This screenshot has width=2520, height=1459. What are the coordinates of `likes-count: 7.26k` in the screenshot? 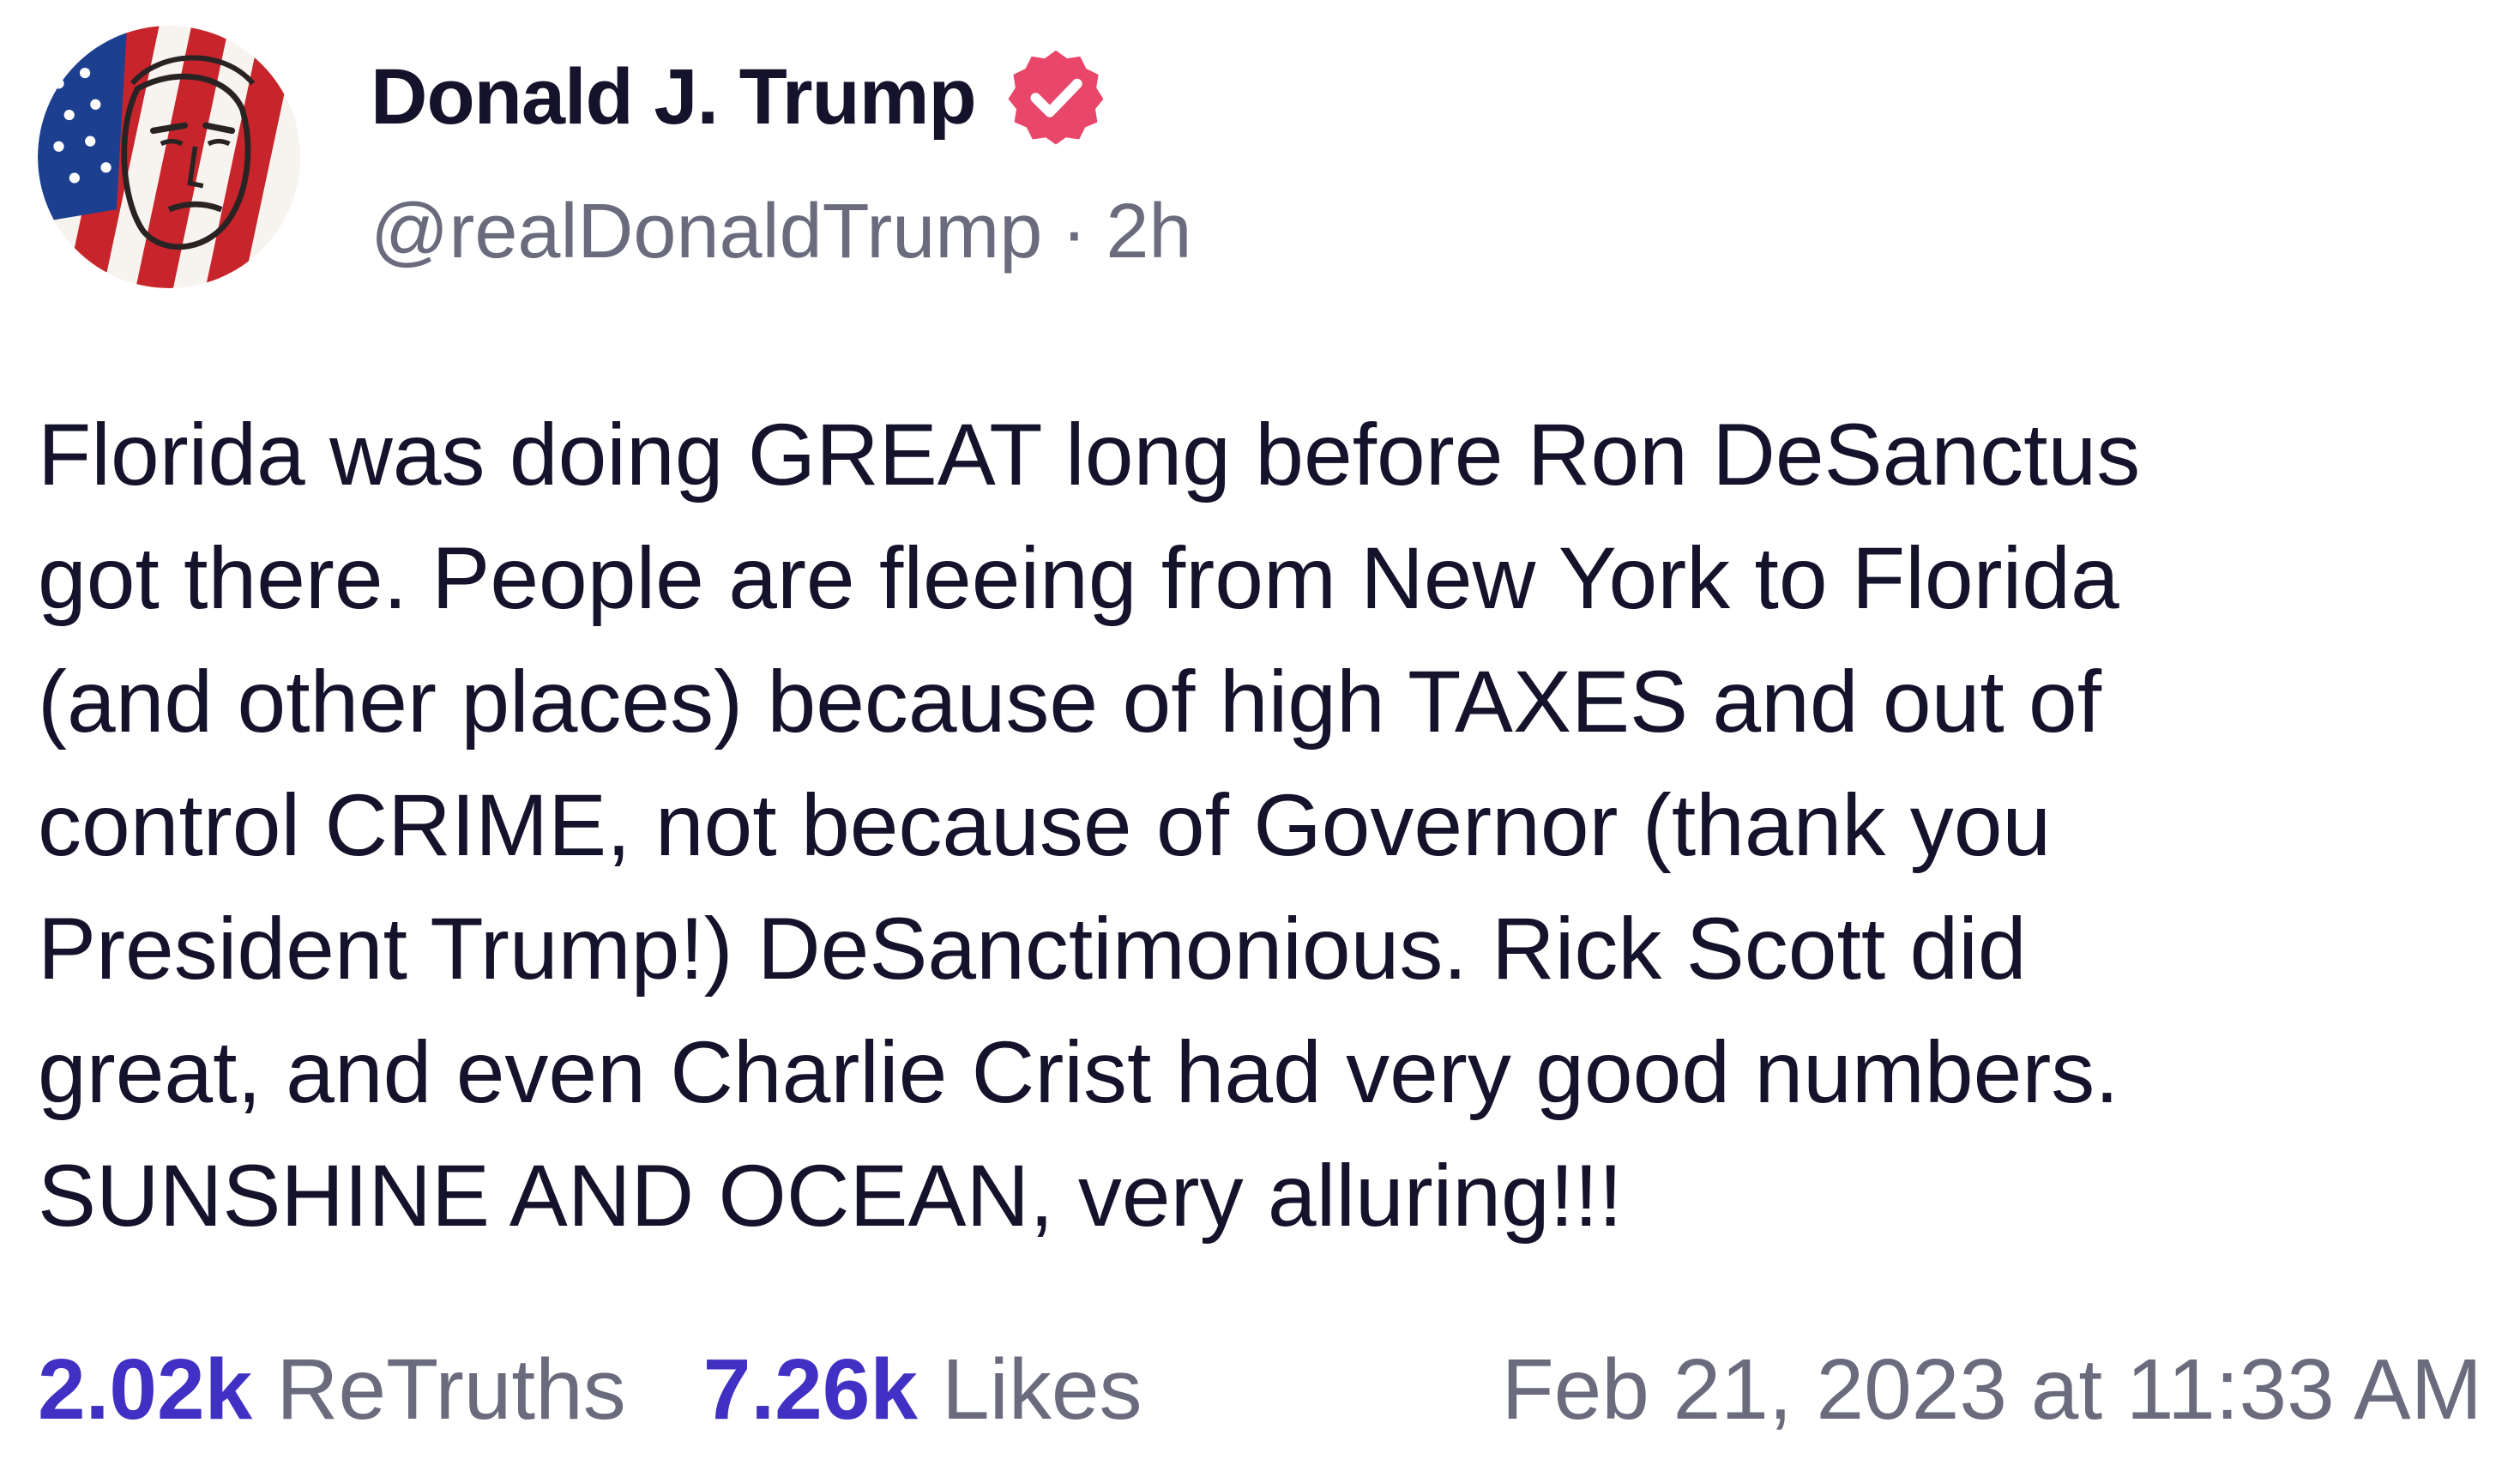 It's located at (810, 1390).